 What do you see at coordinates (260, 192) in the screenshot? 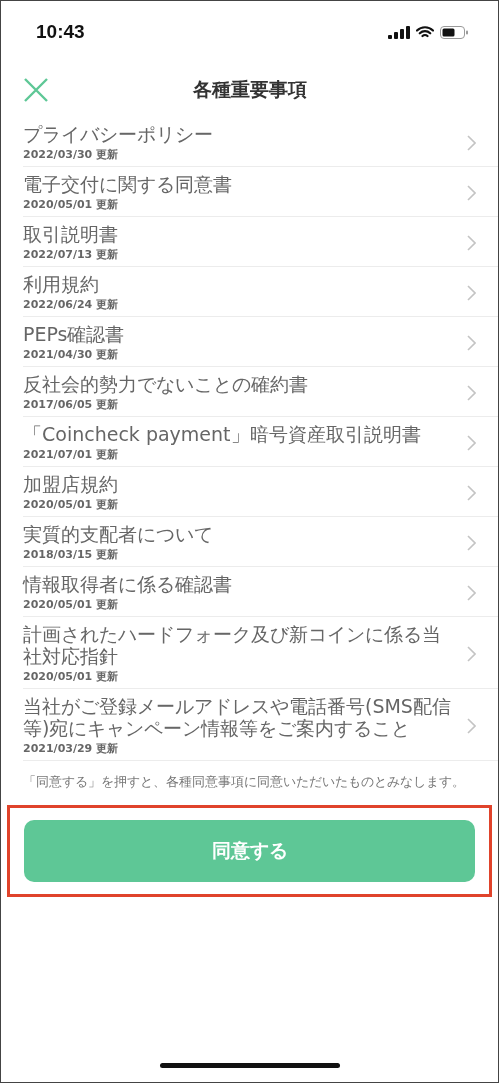
I see `document-item: 電子交付に関する同意書 2020/05/01 更新` at bounding box center [260, 192].